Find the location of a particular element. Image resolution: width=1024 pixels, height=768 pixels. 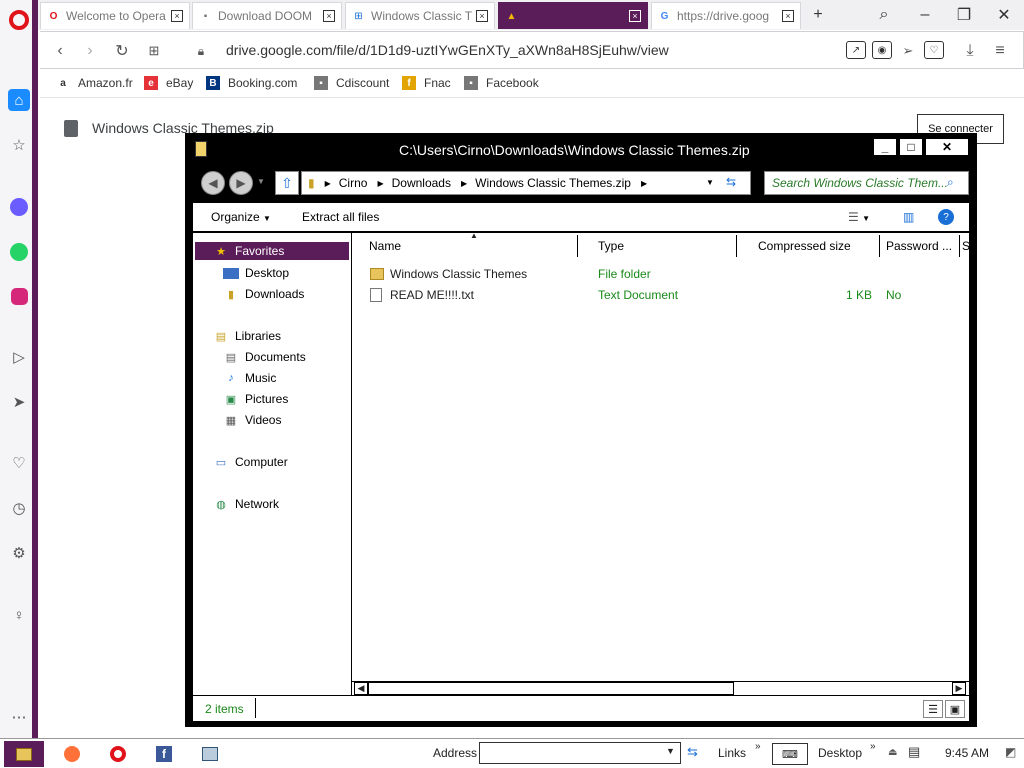

speed-dial-icon: ⊞ is located at coordinates (154, 51).